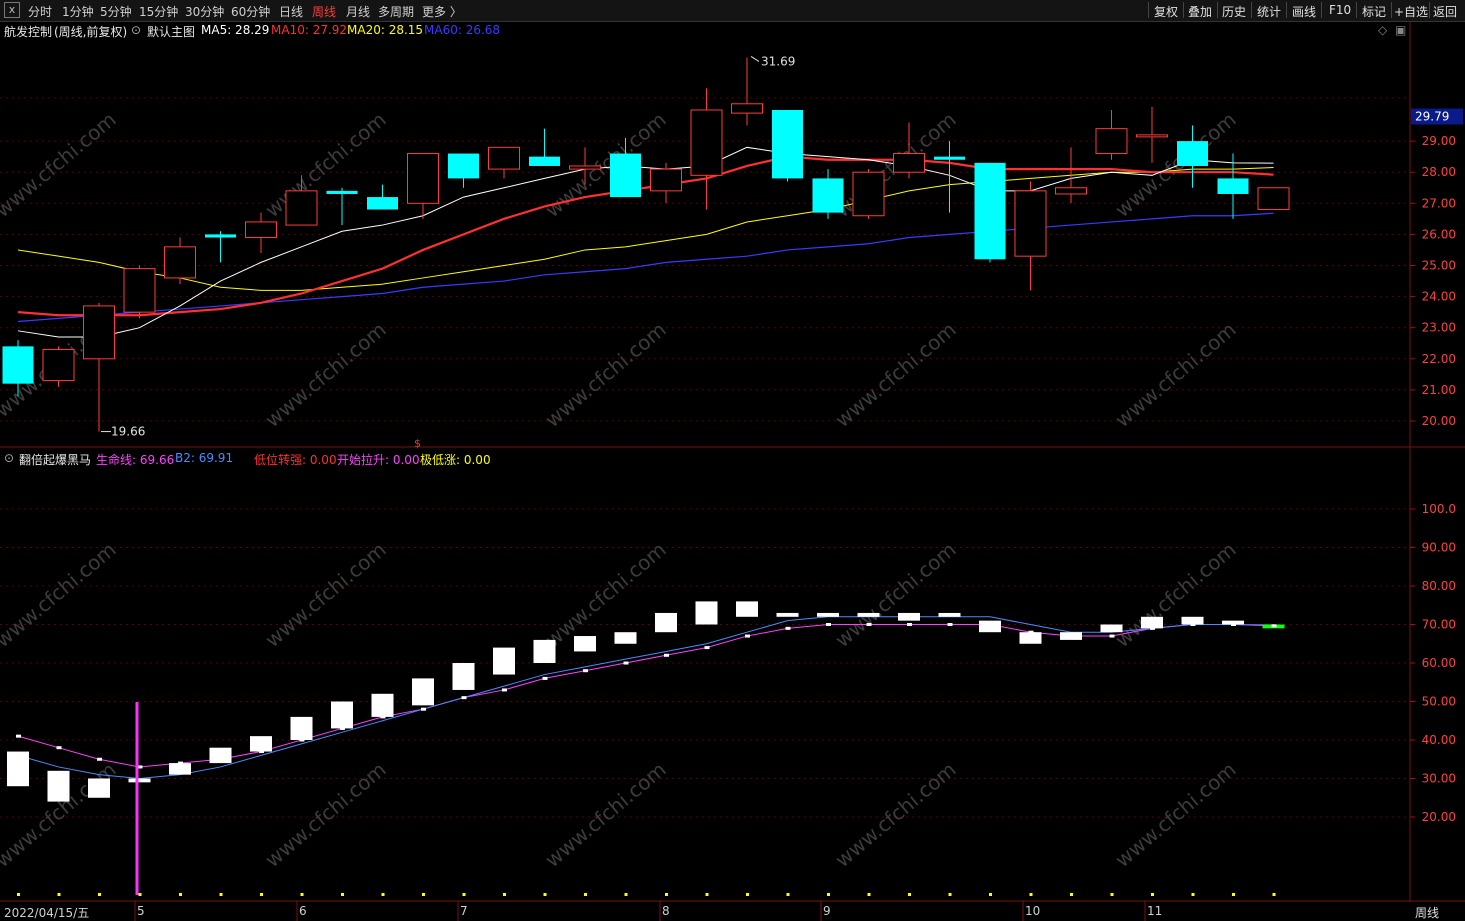 The width and height of the screenshot is (1465, 921). What do you see at coordinates (171, 31) in the screenshot?
I see `template-name: 默认主图` at bounding box center [171, 31].